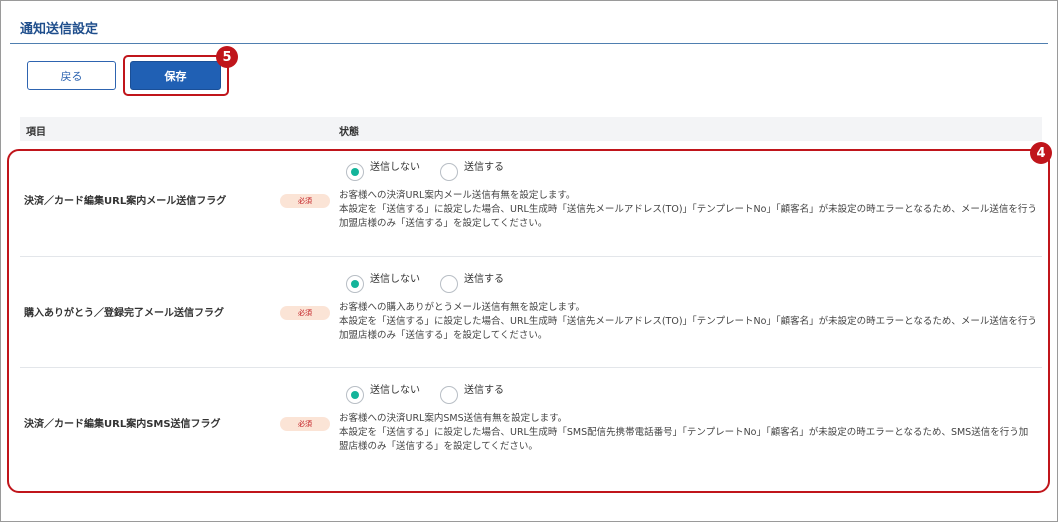 Image resolution: width=1058 pixels, height=522 pixels. Describe the element at coordinates (1041, 153) in the screenshot. I see `step-marker-rows: 4` at that location.